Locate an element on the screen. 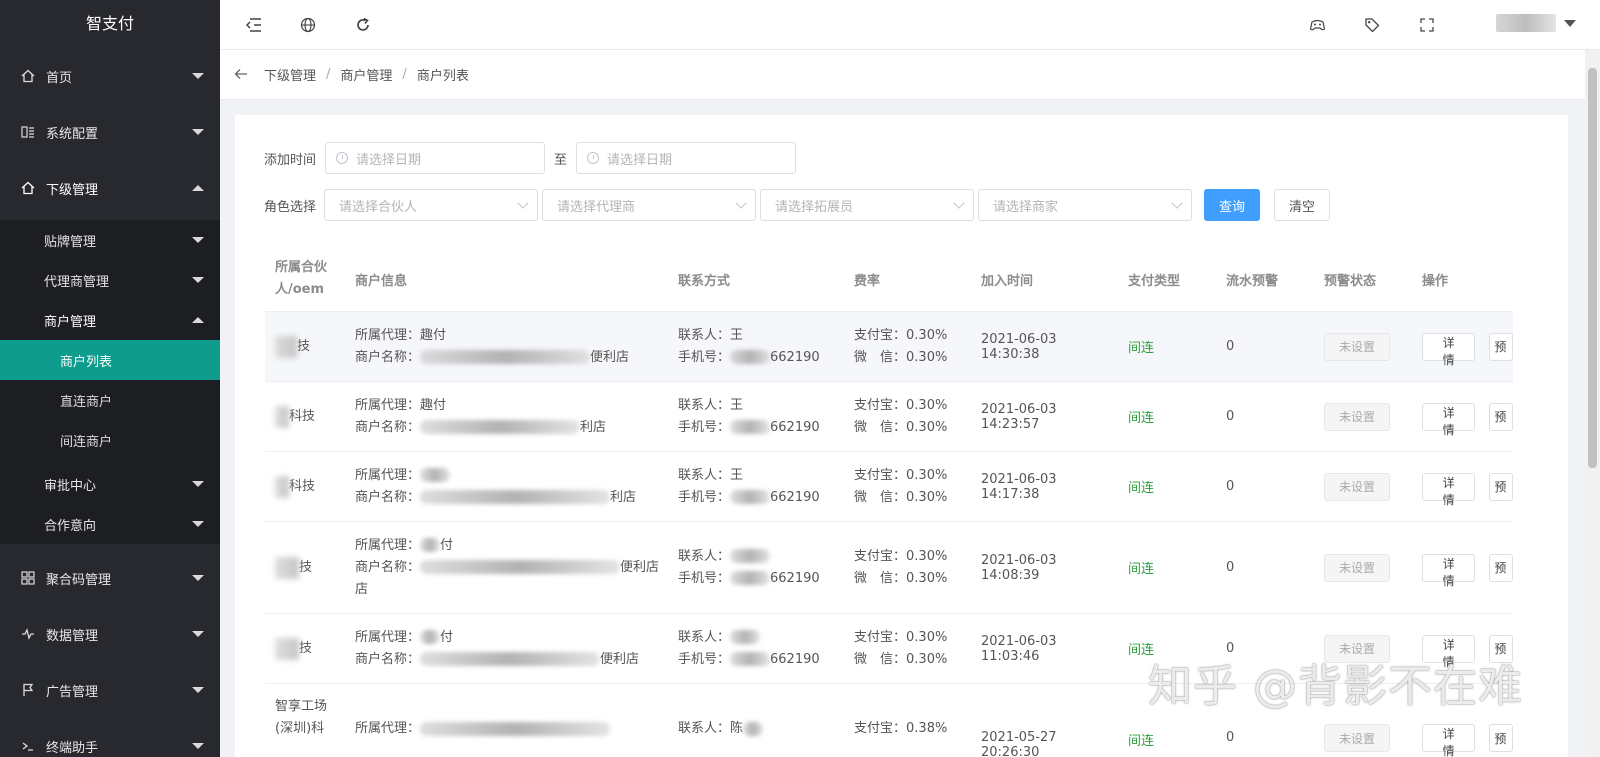  breadcrumb-item: 商户管理 is located at coordinates (366, 74).